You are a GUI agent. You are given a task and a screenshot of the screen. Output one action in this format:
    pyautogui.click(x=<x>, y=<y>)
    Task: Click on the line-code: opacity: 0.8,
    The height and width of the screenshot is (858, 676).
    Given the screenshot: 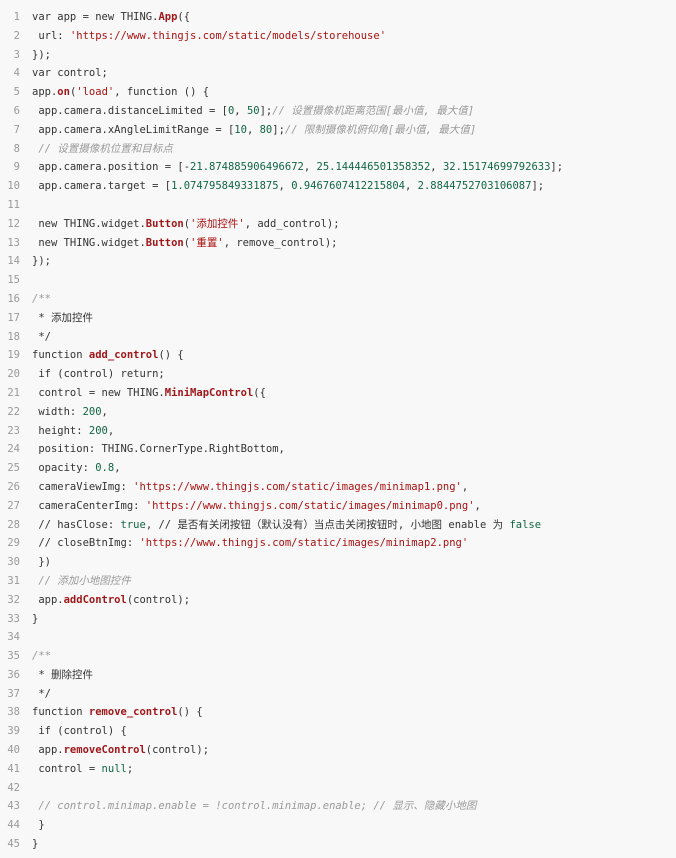 What is the action you would take?
    pyautogui.click(x=76, y=468)
    